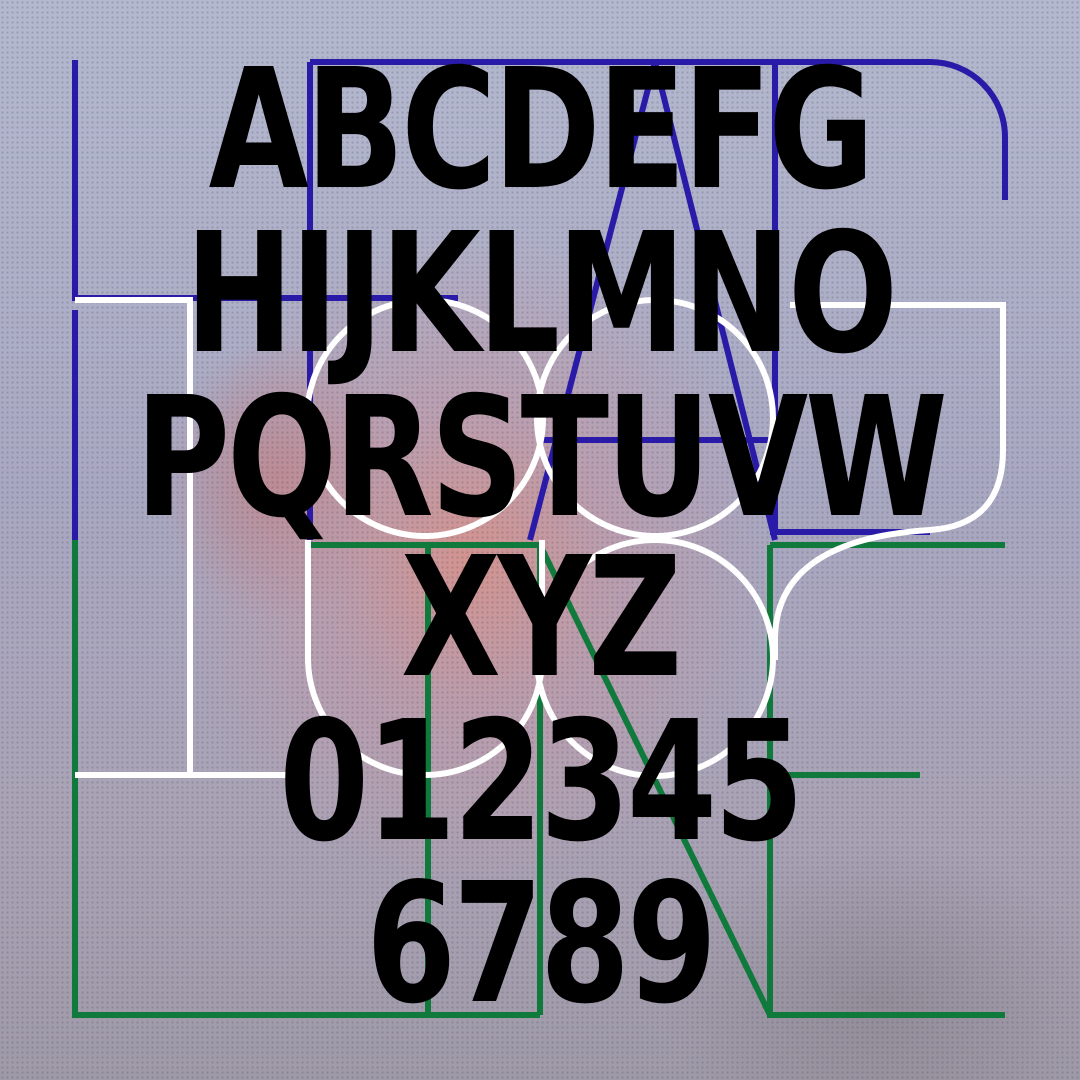  What do you see at coordinates (541, 294) in the screenshot?
I see `row-uppercase-h-o: HIJKLMNO` at bounding box center [541, 294].